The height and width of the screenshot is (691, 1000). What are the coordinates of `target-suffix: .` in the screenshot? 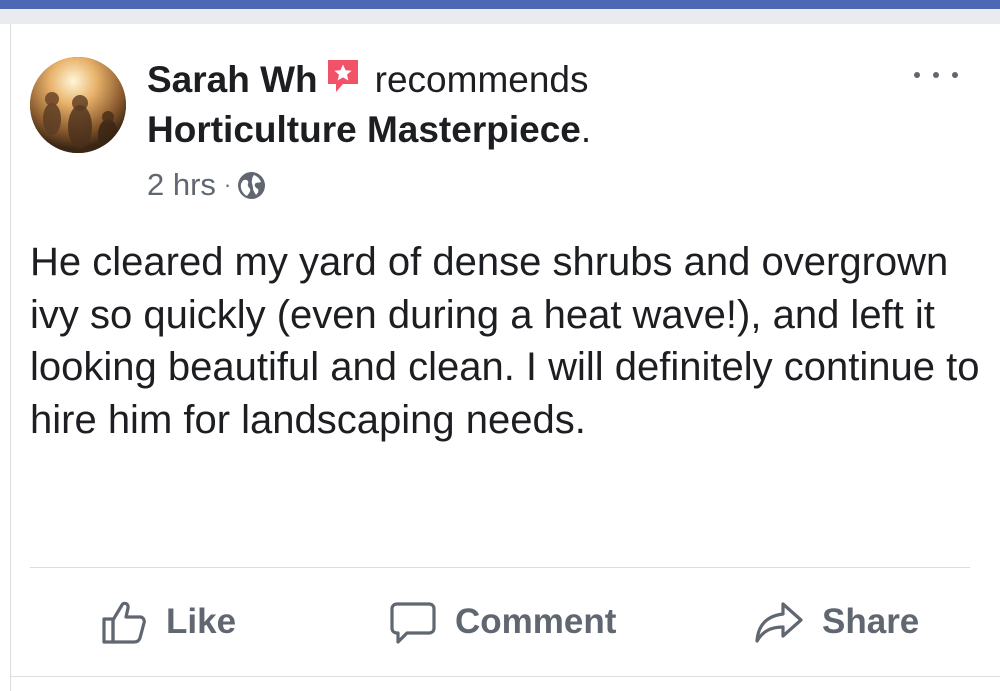 It's located at (586, 129).